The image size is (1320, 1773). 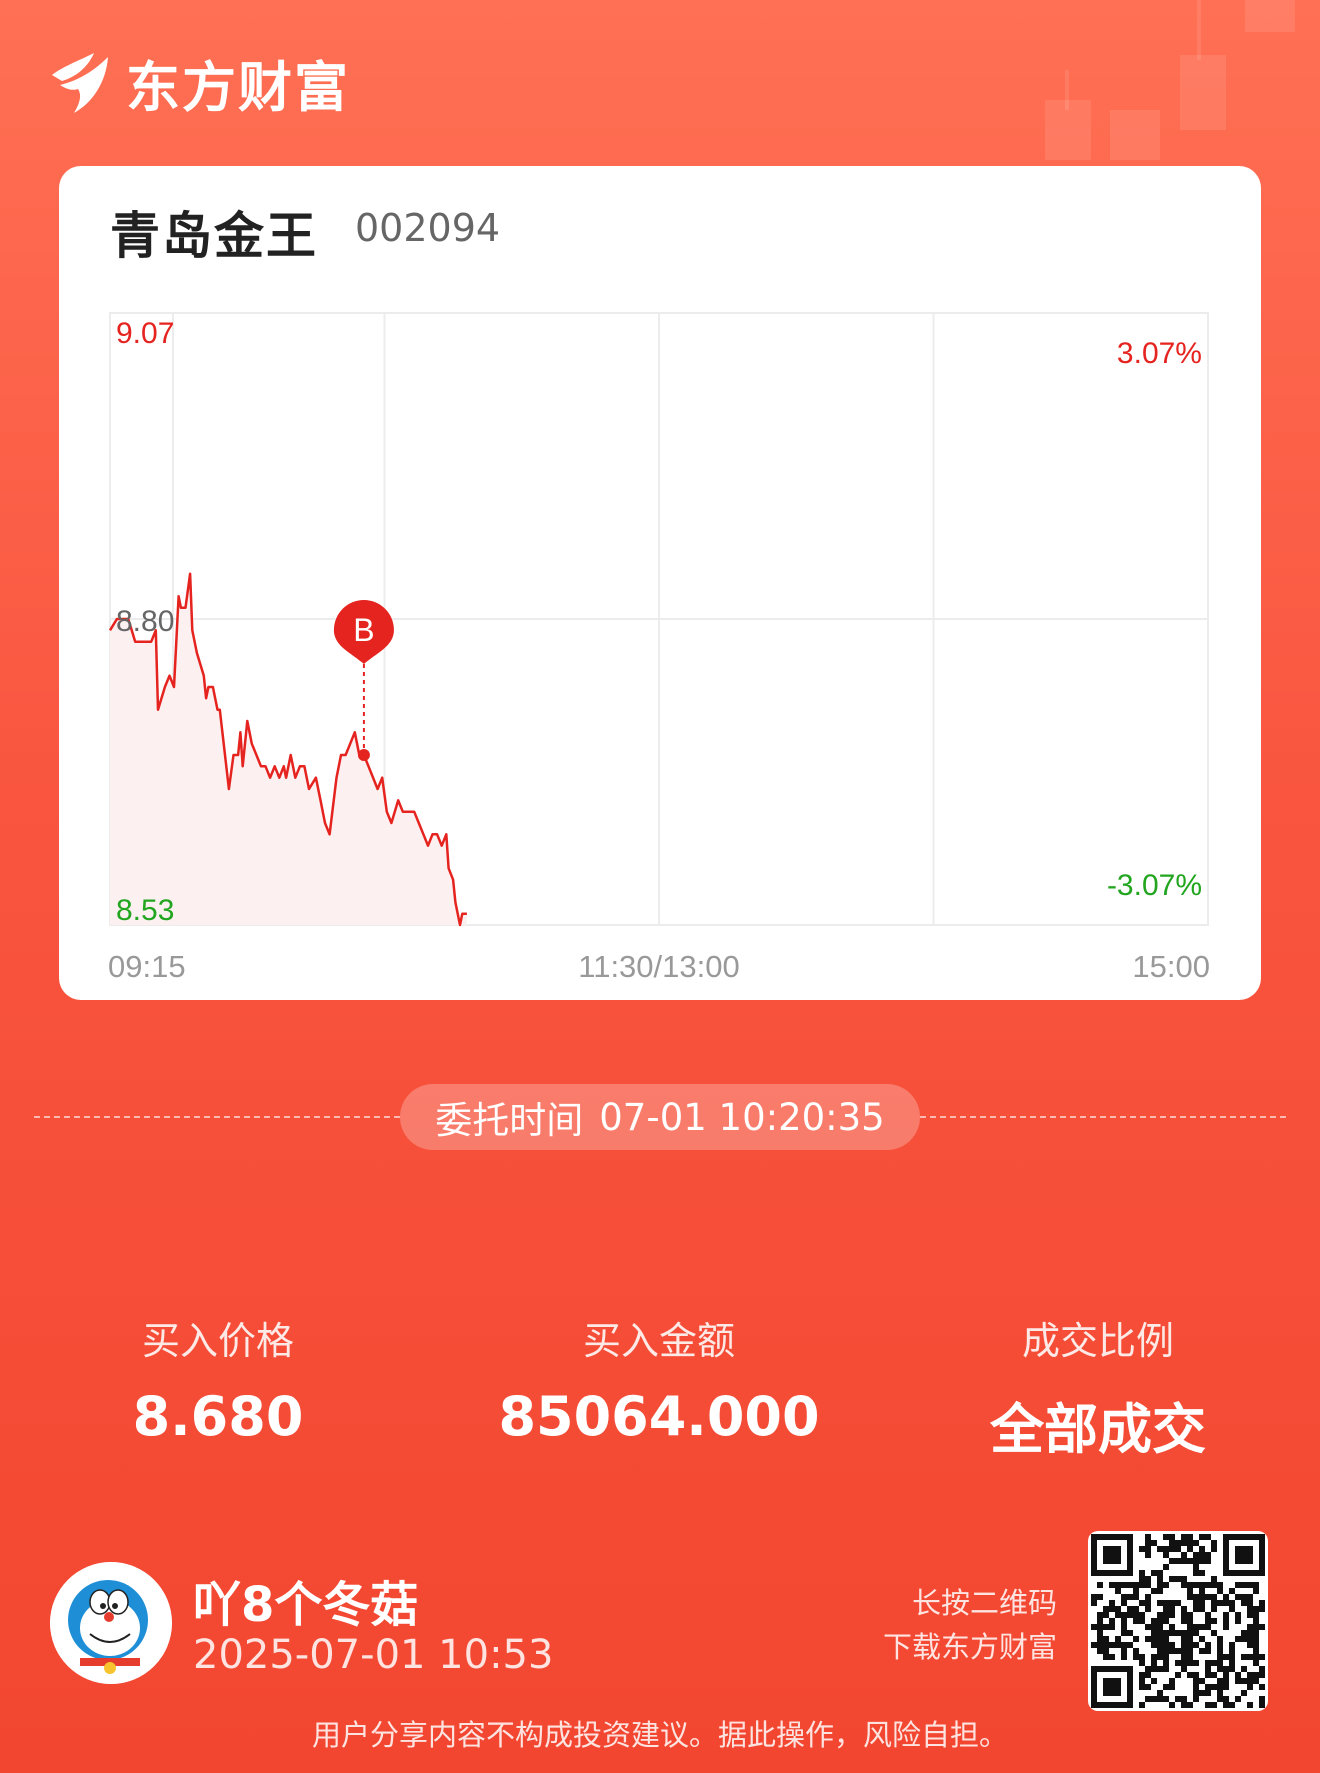 What do you see at coordinates (80, 83) in the screenshot?
I see `brand-logo-icon` at bounding box center [80, 83].